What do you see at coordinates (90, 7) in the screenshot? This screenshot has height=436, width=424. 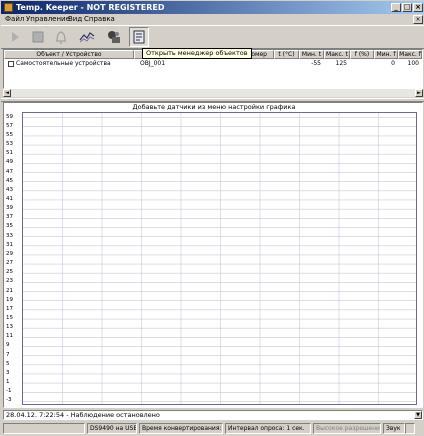 I see `window-title: Temp. Keeper - NOT REGISTERED` at bounding box center [90, 7].